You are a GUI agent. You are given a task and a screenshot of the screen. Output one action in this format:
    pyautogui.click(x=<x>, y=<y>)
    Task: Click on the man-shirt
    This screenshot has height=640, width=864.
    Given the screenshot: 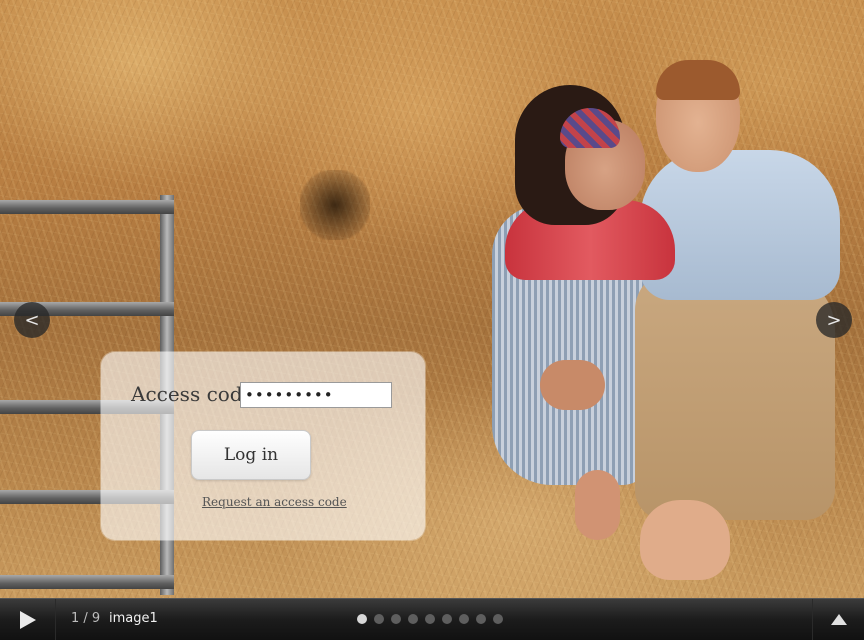 What is the action you would take?
    pyautogui.click(x=740, y=225)
    